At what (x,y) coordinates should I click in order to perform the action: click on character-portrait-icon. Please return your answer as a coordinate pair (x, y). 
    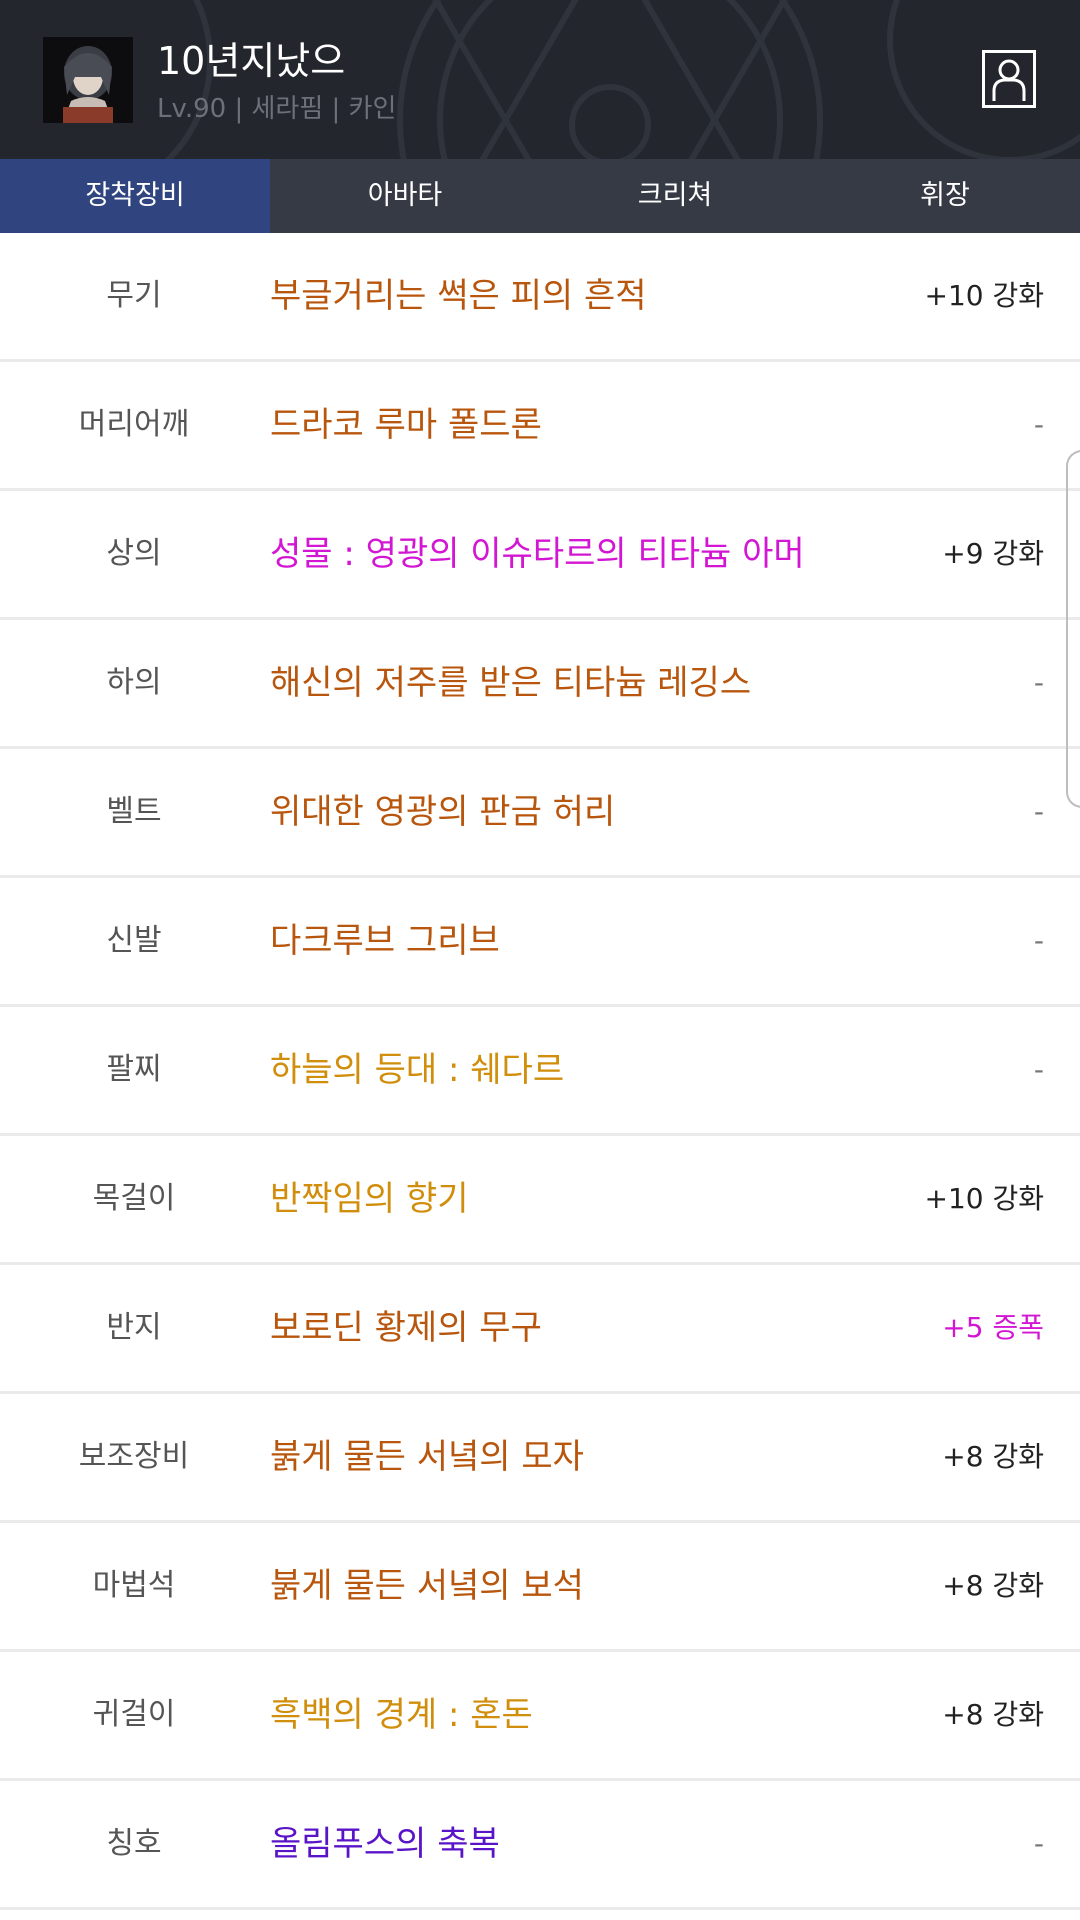
    Looking at the image, I should click on (88, 80).